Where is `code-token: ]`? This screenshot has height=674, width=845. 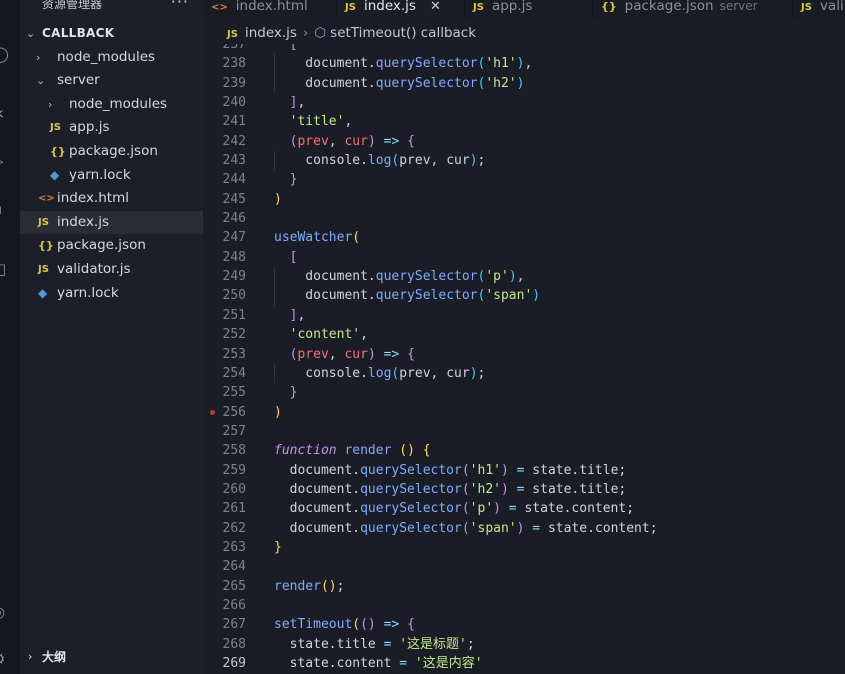
code-token: ] is located at coordinates (286, 103).